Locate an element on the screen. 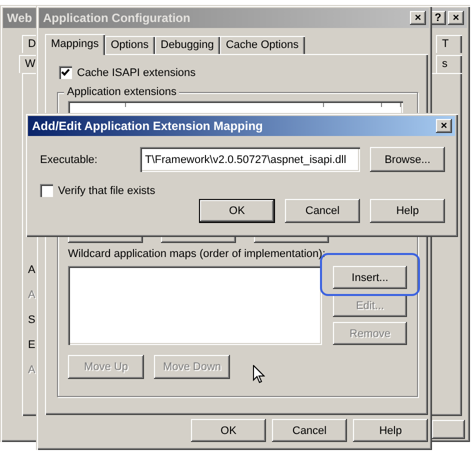  window-title: Web is located at coordinates (19, 18).